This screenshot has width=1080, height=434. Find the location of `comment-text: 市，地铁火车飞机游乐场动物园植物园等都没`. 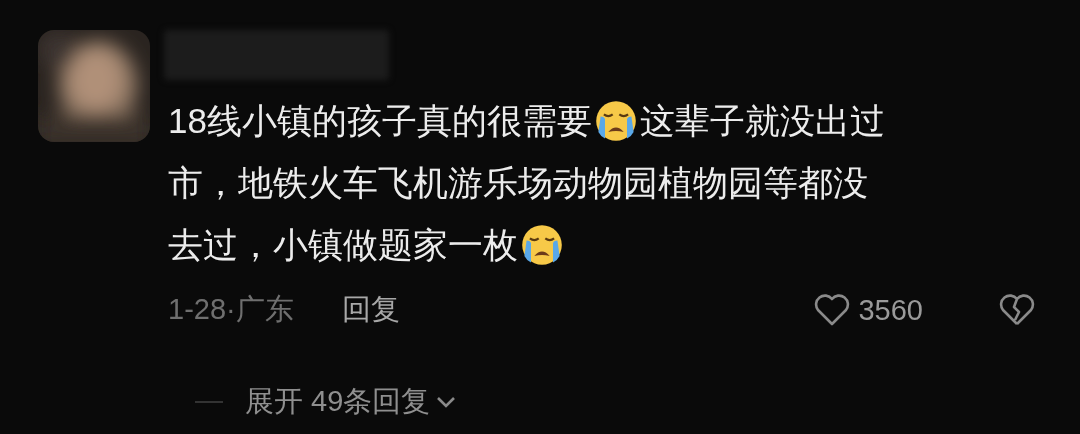

comment-text: 市，地铁火车飞机游乐场动物园植物园等都没 is located at coordinates (518, 182).